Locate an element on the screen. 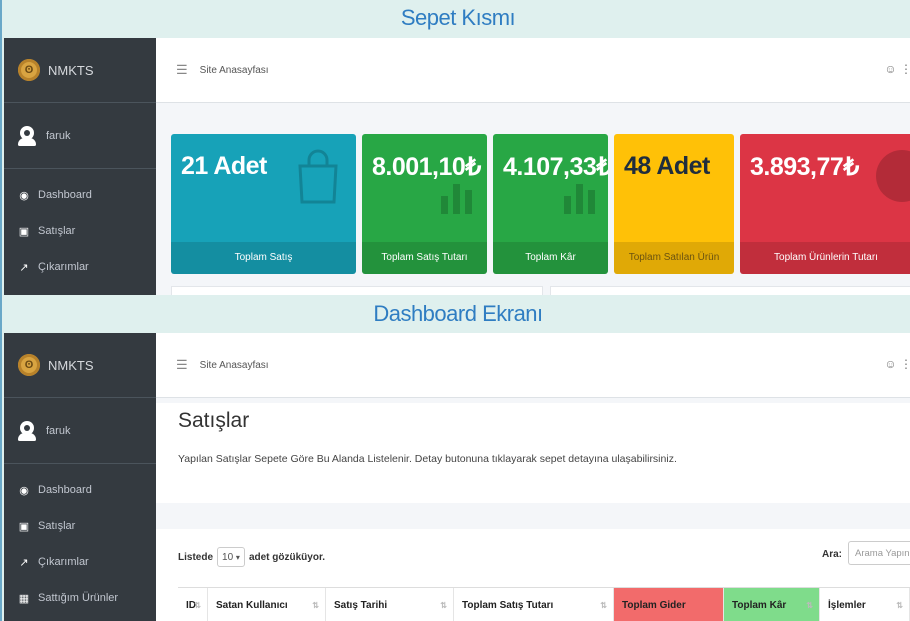  stat-label: Toplam Kâr is located at coordinates (550, 258).